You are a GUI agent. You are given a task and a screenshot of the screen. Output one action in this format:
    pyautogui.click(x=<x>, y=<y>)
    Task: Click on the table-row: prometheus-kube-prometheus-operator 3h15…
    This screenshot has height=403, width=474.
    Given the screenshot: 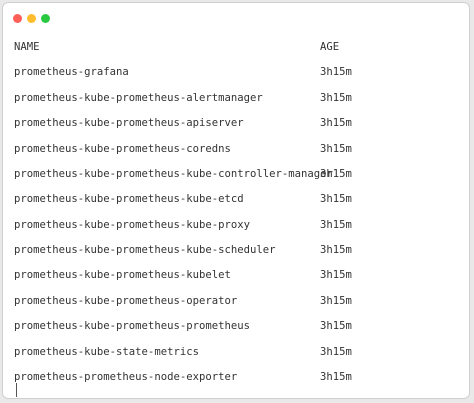 What is the action you would take?
    pyautogui.click(x=234, y=301)
    